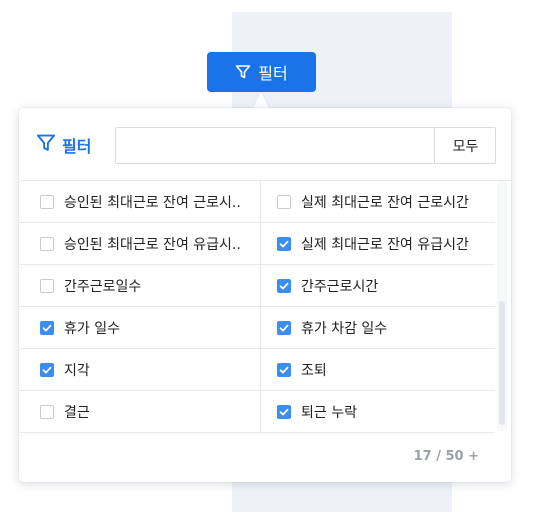 The height and width of the screenshot is (512, 534). I want to click on filter-option: 실제 최대근로 잔여 유급시간, so click(378, 243).